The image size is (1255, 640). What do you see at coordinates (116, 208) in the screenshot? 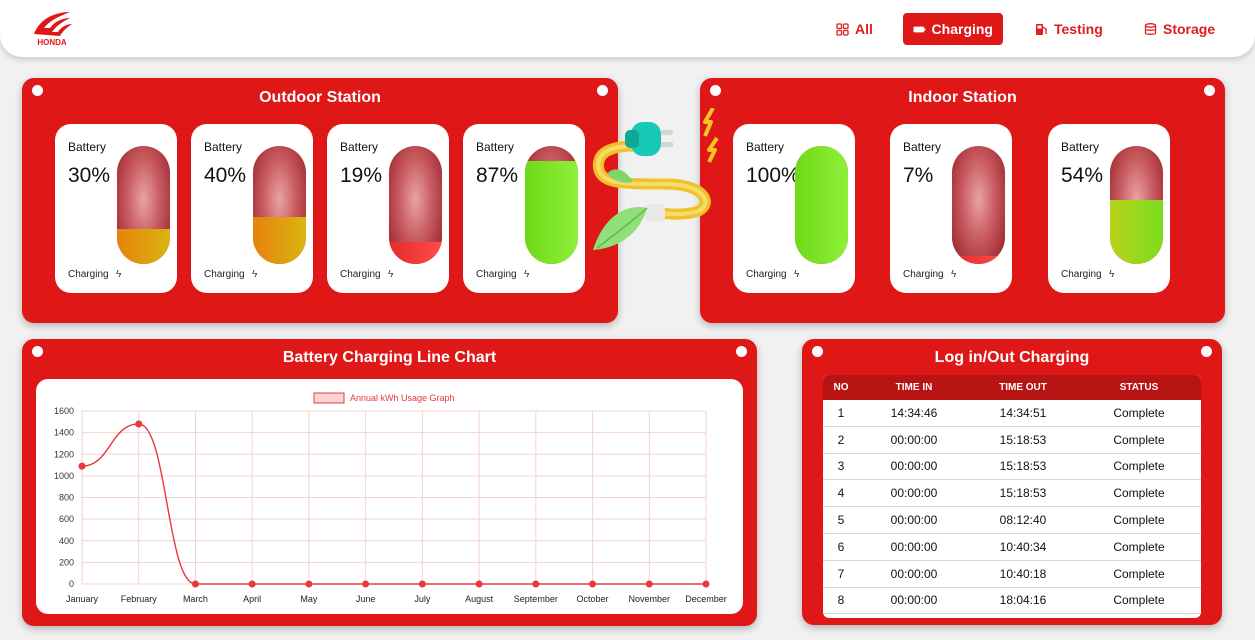
I see `battery-card: Battery 30% Charging ϟ` at bounding box center [116, 208].